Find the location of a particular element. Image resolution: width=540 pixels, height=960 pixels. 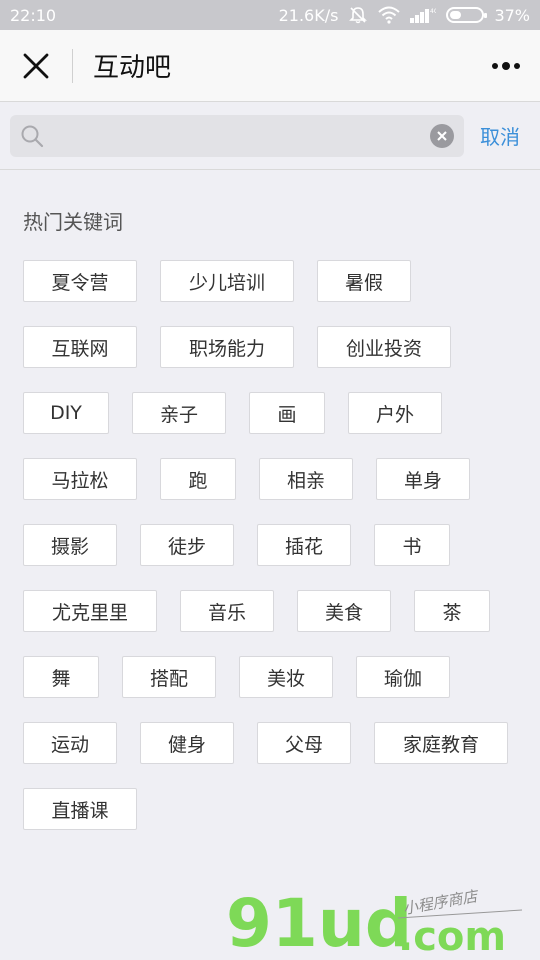

close-button is located at coordinates (36, 66).